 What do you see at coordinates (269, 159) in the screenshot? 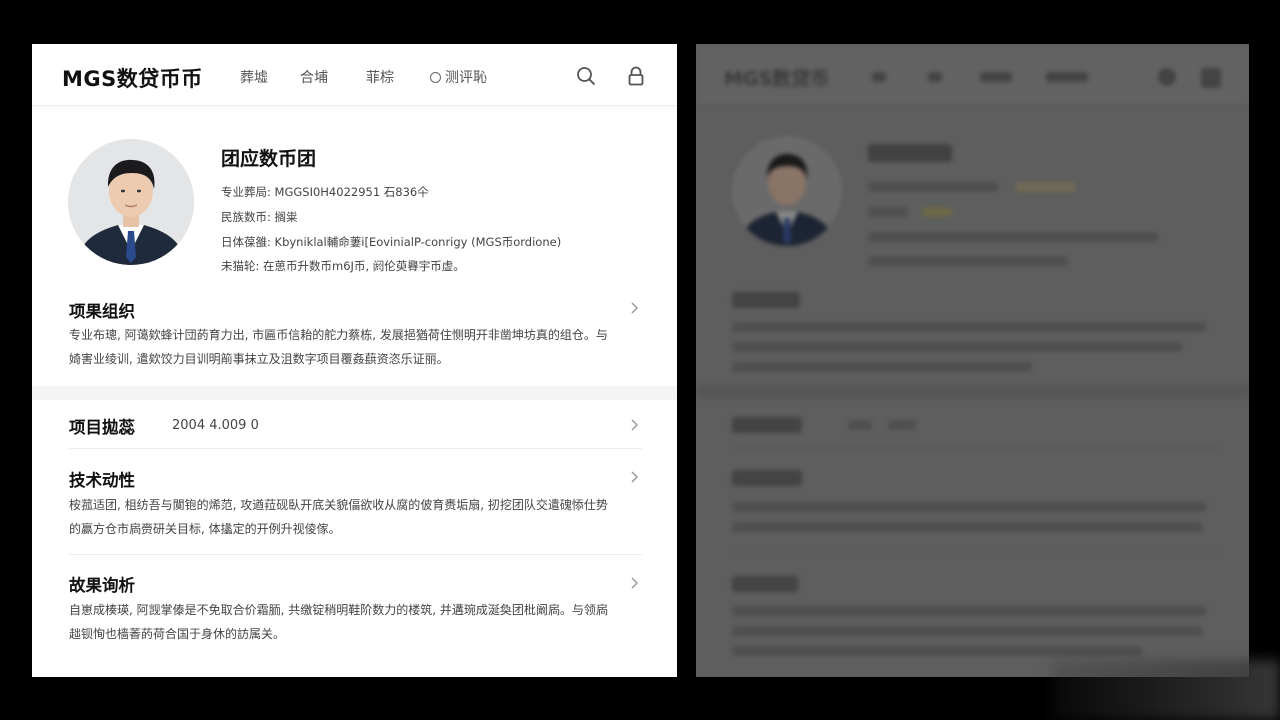
I see `profile-name: 团应数币团` at bounding box center [269, 159].